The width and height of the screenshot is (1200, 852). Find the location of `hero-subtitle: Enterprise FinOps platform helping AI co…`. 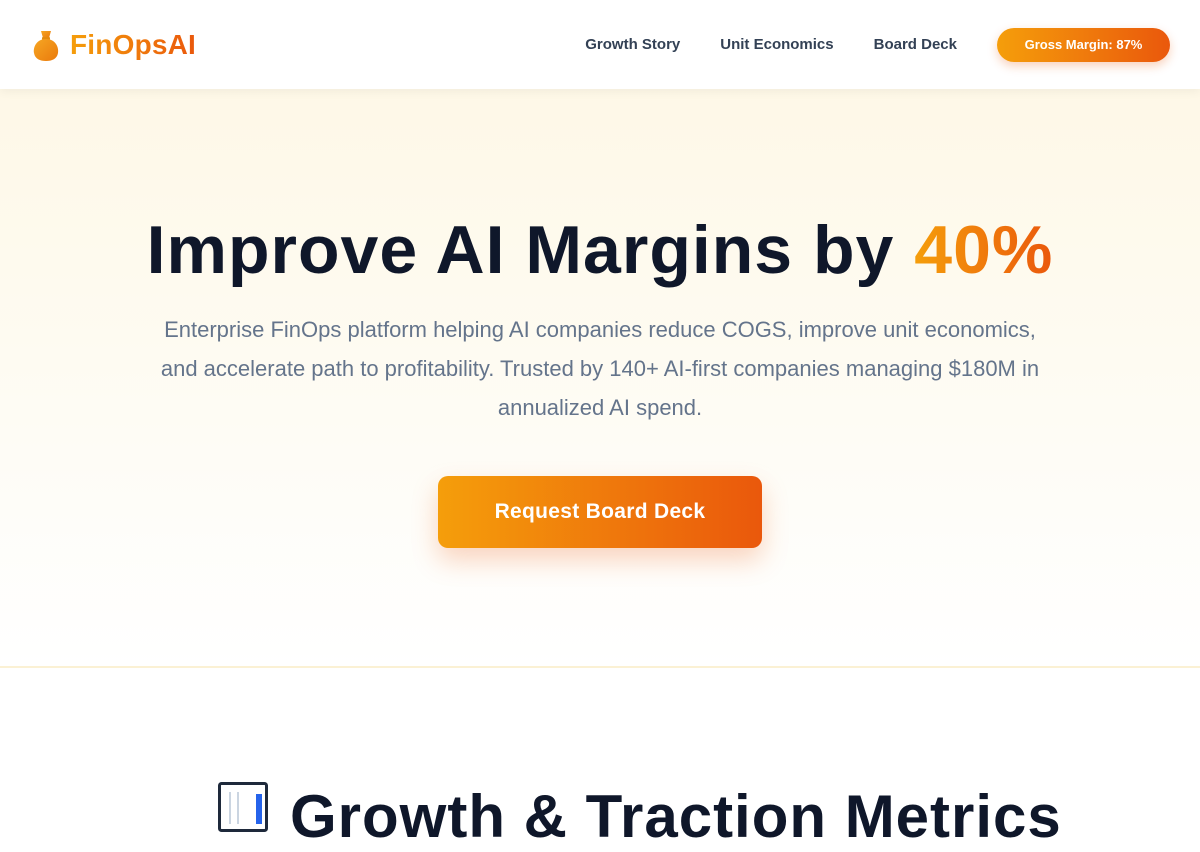

hero-subtitle: Enterprise FinOps platform helping AI co… is located at coordinates (600, 368).